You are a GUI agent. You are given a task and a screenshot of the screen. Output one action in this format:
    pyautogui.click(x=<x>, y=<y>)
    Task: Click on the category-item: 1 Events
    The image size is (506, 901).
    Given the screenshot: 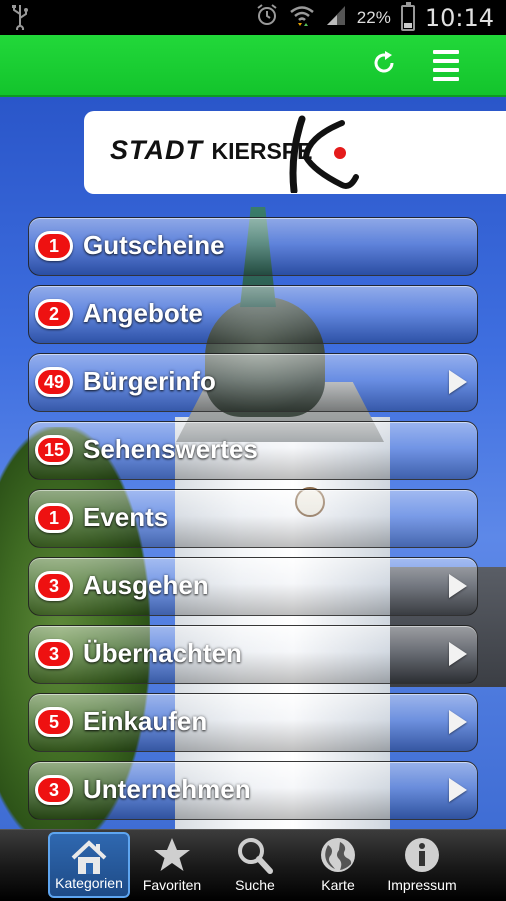 What is the action you would take?
    pyautogui.click(x=253, y=518)
    